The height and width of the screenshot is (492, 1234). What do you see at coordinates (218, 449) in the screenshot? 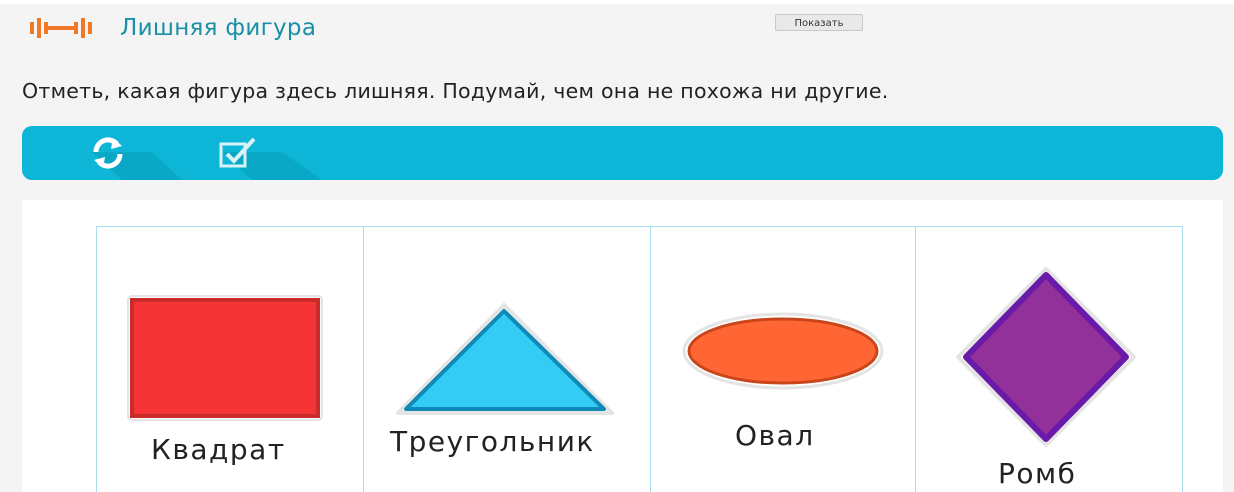
I see `card-label: Квадрат` at bounding box center [218, 449].